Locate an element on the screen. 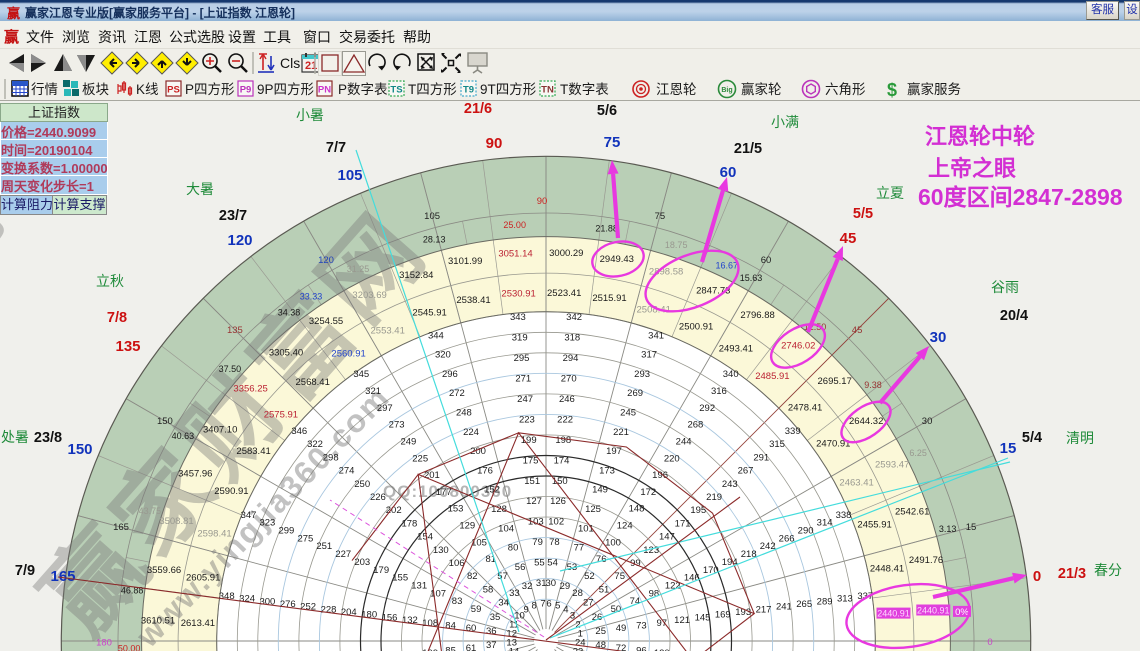 This screenshot has height=651, width=1140. svg-text: 150 is located at coordinates (560, 481).